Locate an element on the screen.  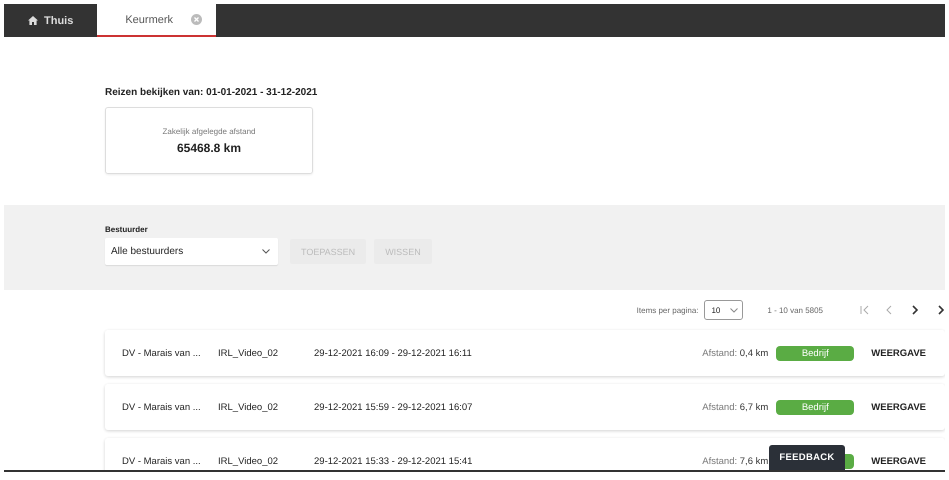
period-heading: Reizen bekijken van: 01-01-2021 - 31-12-2021 is located at coordinates (211, 92).